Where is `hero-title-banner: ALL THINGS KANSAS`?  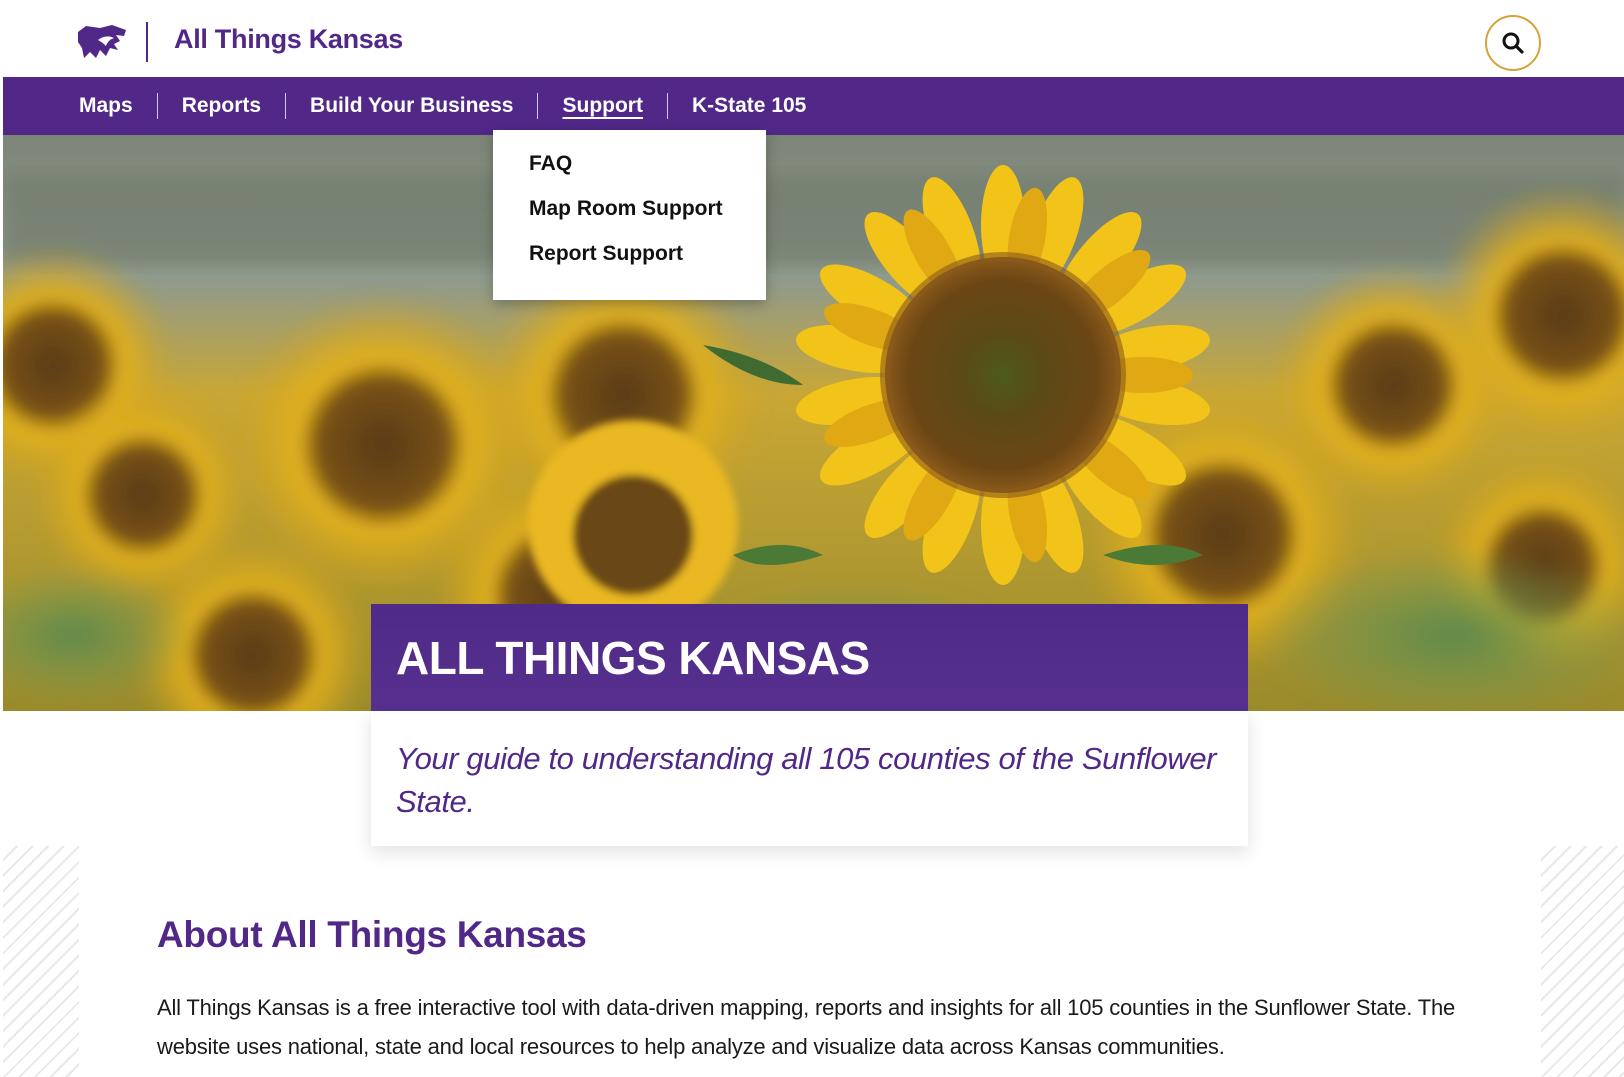
hero-title-banner: ALL THINGS KANSAS is located at coordinates (809, 657).